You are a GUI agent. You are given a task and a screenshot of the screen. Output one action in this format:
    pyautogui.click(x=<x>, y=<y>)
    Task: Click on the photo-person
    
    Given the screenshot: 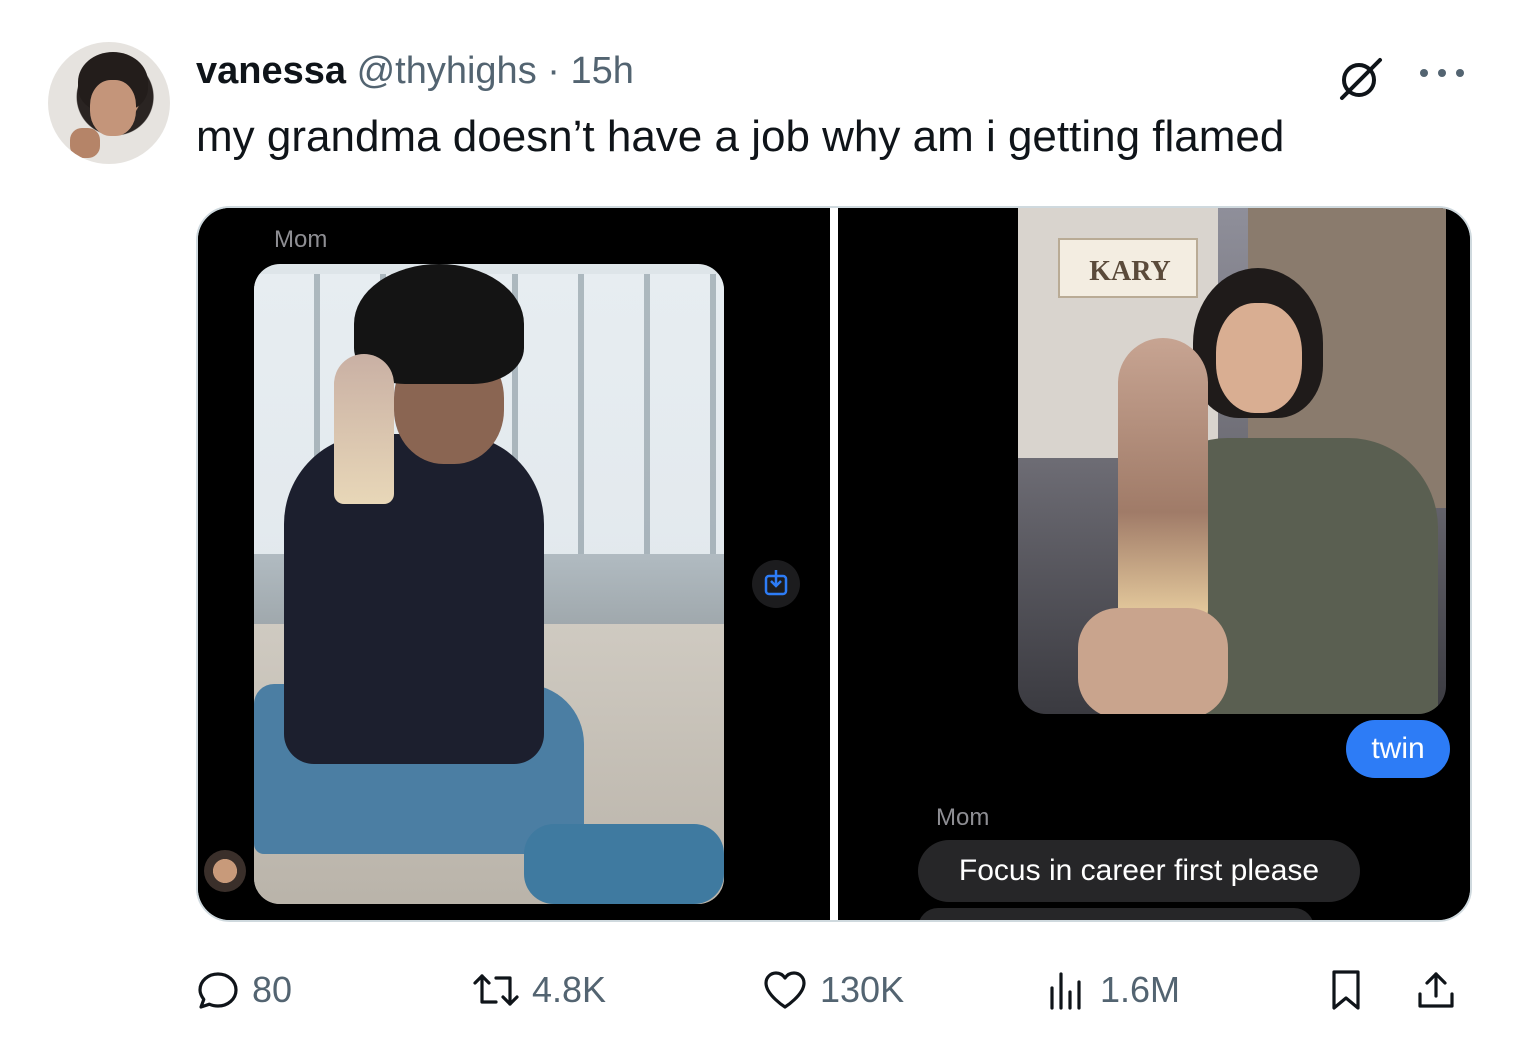 What is the action you would take?
    pyautogui.click(x=414, y=599)
    